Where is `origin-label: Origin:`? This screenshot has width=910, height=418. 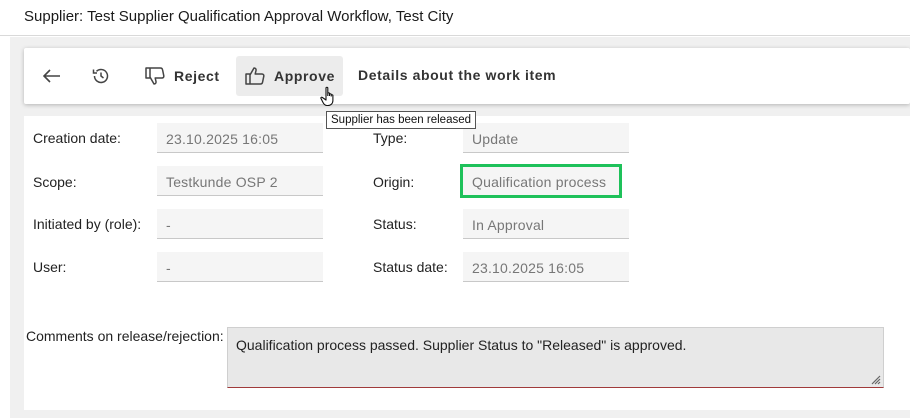
origin-label: Origin: is located at coordinates (394, 182).